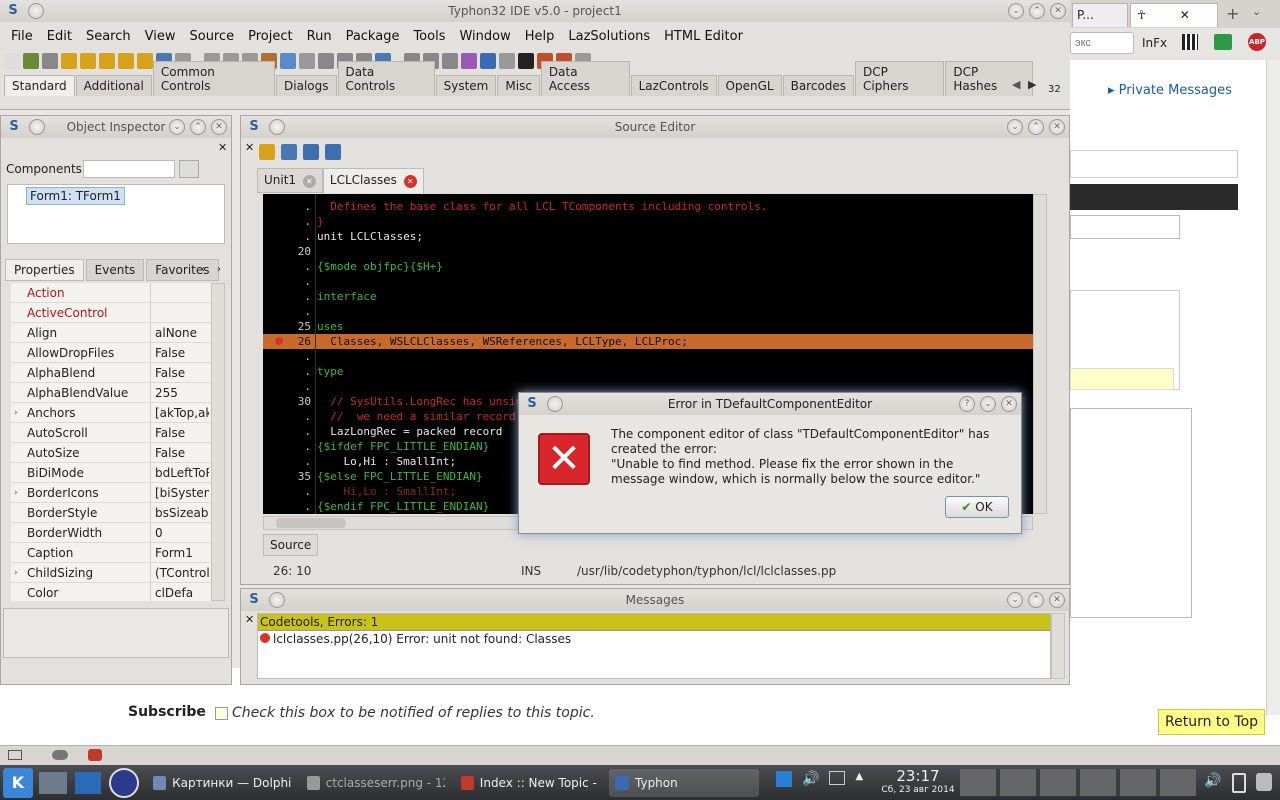  Describe the element at coordinates (113, 85) in the screenshot. I see `palette-tab-additional: Additional` at that location.